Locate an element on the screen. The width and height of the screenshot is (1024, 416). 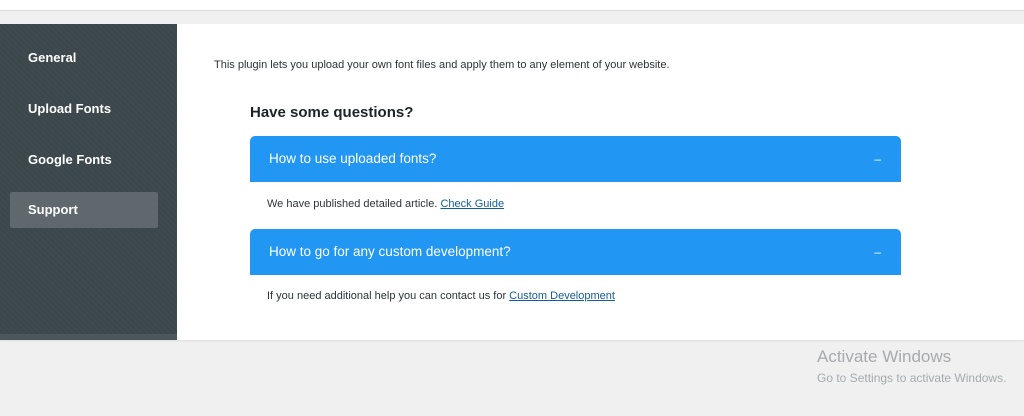
sidebar-footer-bar is located at coordinates (88, 337).